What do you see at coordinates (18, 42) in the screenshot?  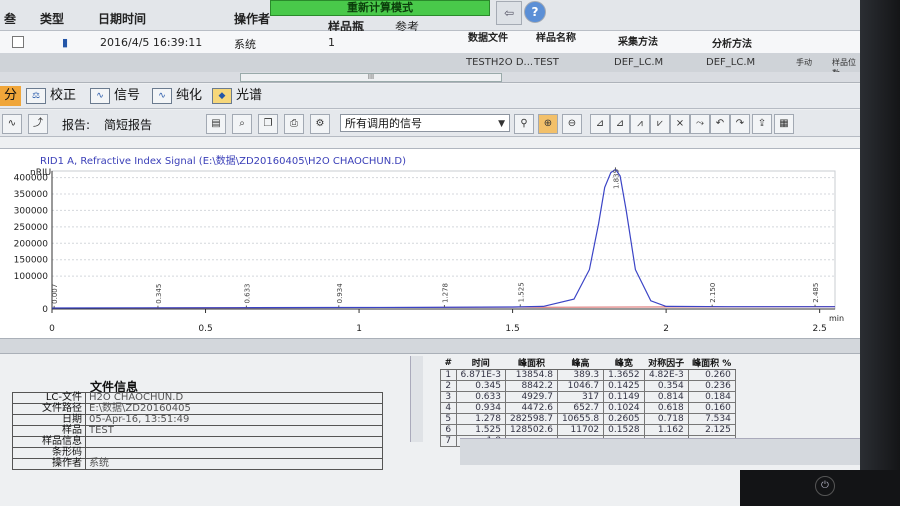 I see `row-checkbox` at bounding box center [18, 42].